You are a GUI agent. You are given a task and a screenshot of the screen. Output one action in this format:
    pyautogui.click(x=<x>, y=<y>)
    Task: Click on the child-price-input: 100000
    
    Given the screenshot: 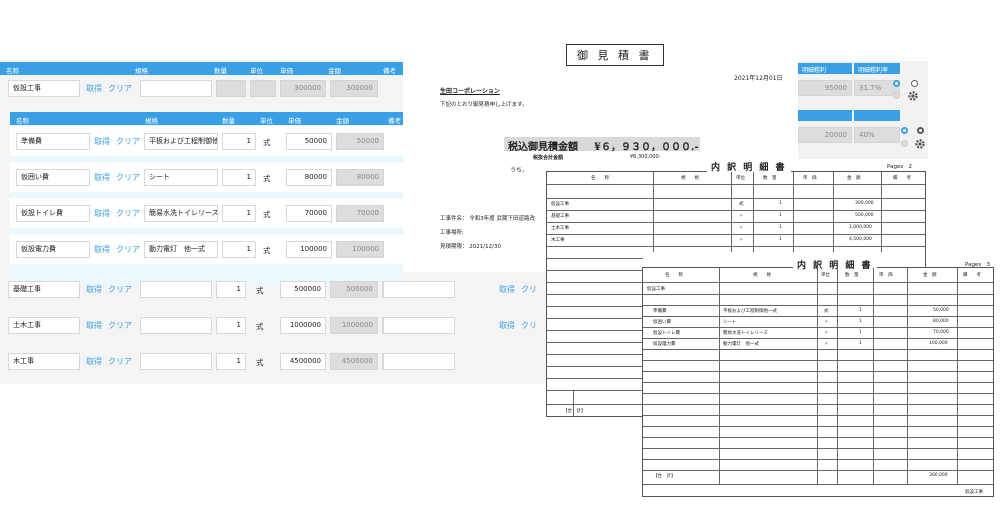 What is the action you would take?
    pyautogui.click(x=309, y=249)
    